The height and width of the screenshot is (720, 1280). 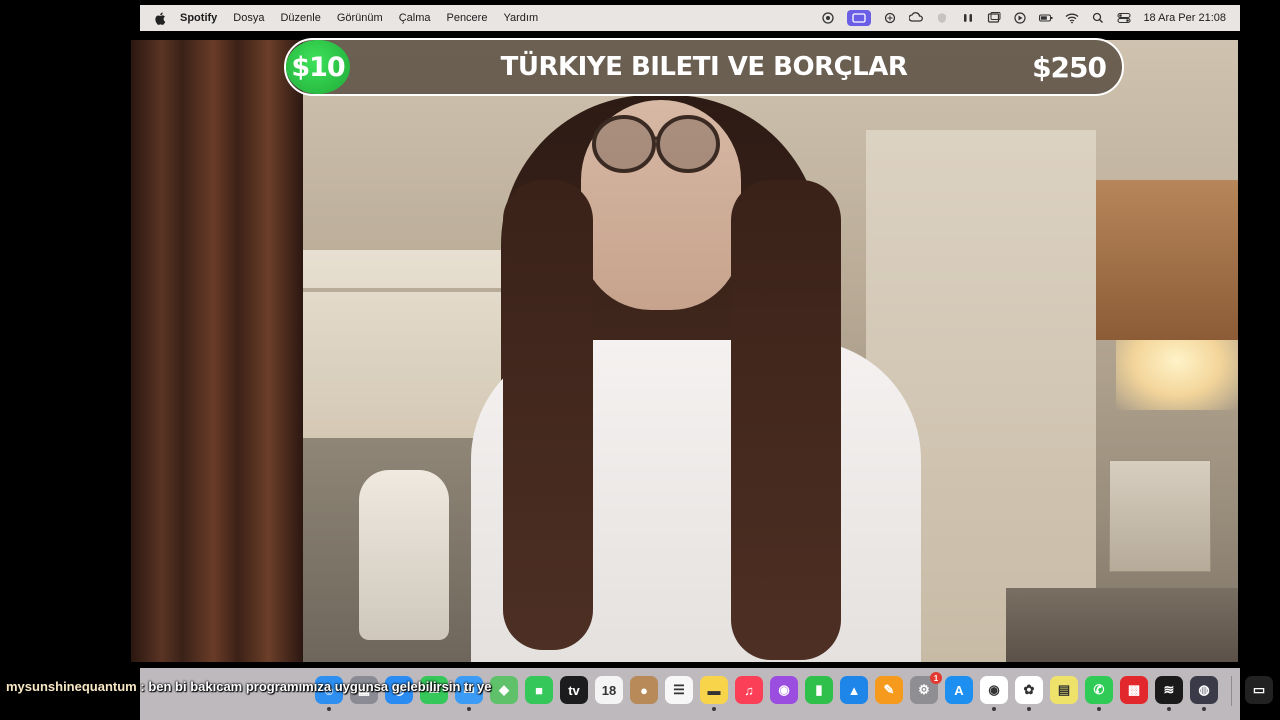 I want to click on macos-dock: ☺▦◎✉✉◆■tv18●☰▬♫◉▮▲✎⚙1A◉✿▤✆▩≋◍▭▭🗑, so click(x=706, y=694).